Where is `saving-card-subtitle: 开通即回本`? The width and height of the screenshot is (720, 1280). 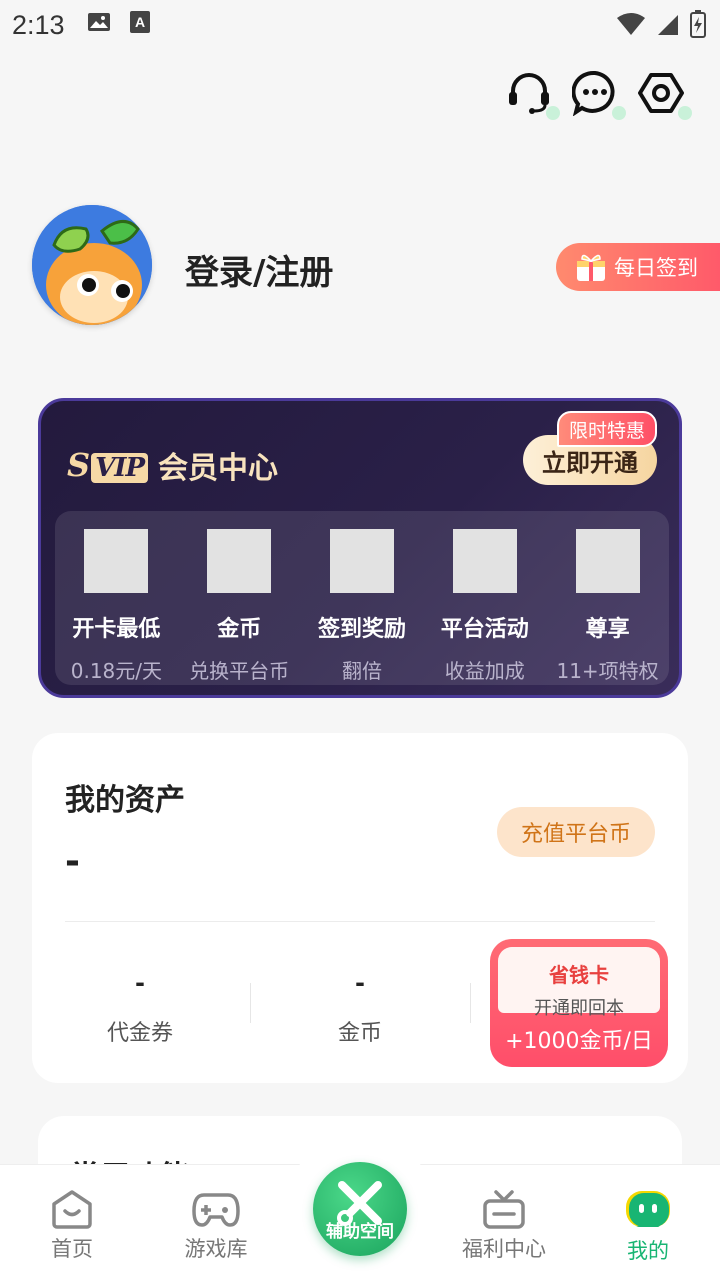 saving-card-subtitle: 开通即回本 is located at coordinates (579, 1008).